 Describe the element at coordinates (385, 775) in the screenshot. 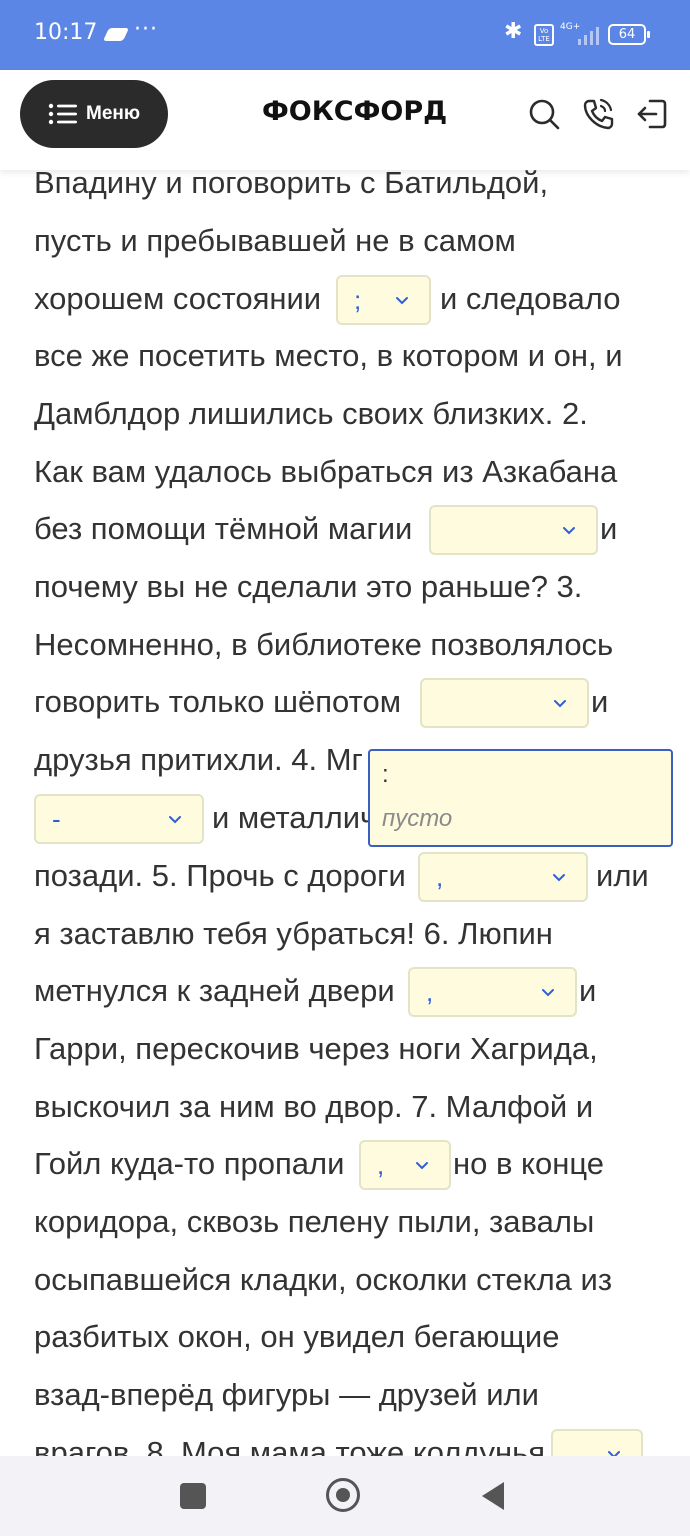

I see `option-colon: :` at that location.